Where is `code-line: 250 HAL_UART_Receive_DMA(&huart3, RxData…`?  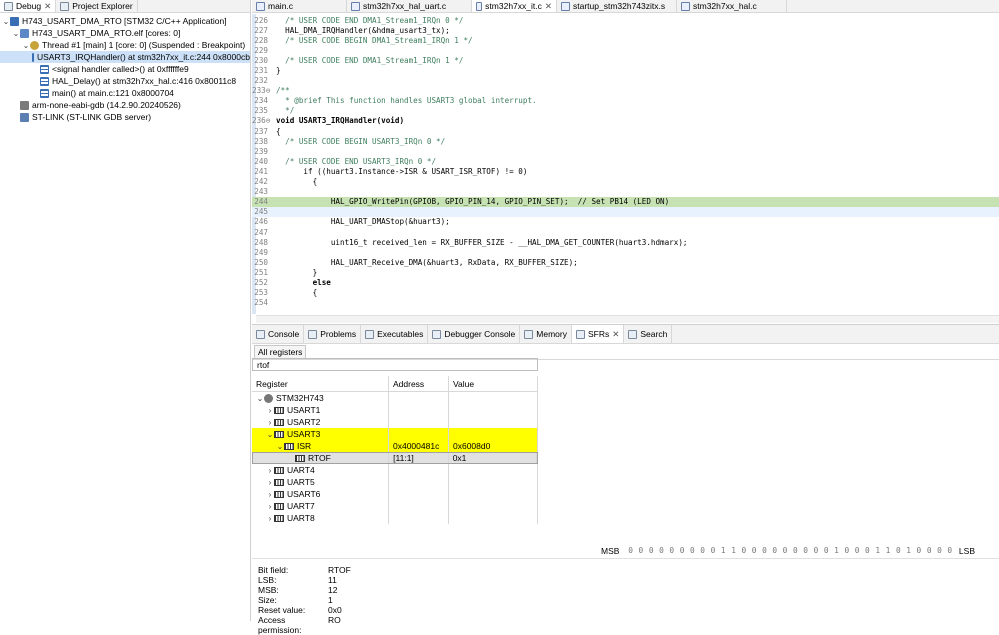 code-line: 250 HAL_UART_Receive_DMA(&huart3, RxData… is located at coordinates (625, 262).